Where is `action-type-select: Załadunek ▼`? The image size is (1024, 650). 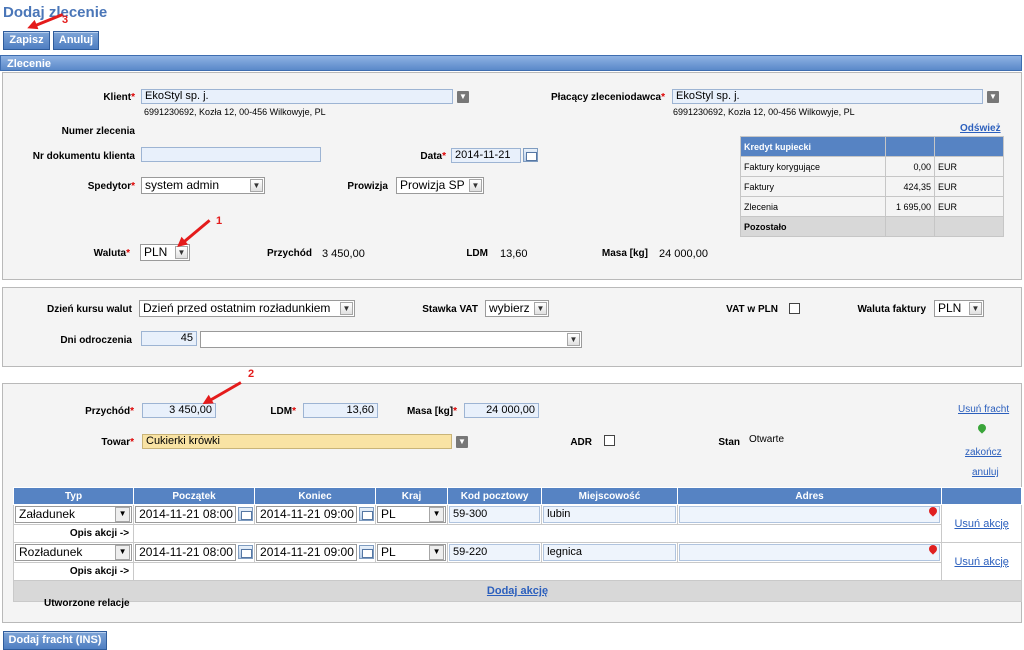 action-type-select: Załadunek ▼ is located at coordinates (74, 514).